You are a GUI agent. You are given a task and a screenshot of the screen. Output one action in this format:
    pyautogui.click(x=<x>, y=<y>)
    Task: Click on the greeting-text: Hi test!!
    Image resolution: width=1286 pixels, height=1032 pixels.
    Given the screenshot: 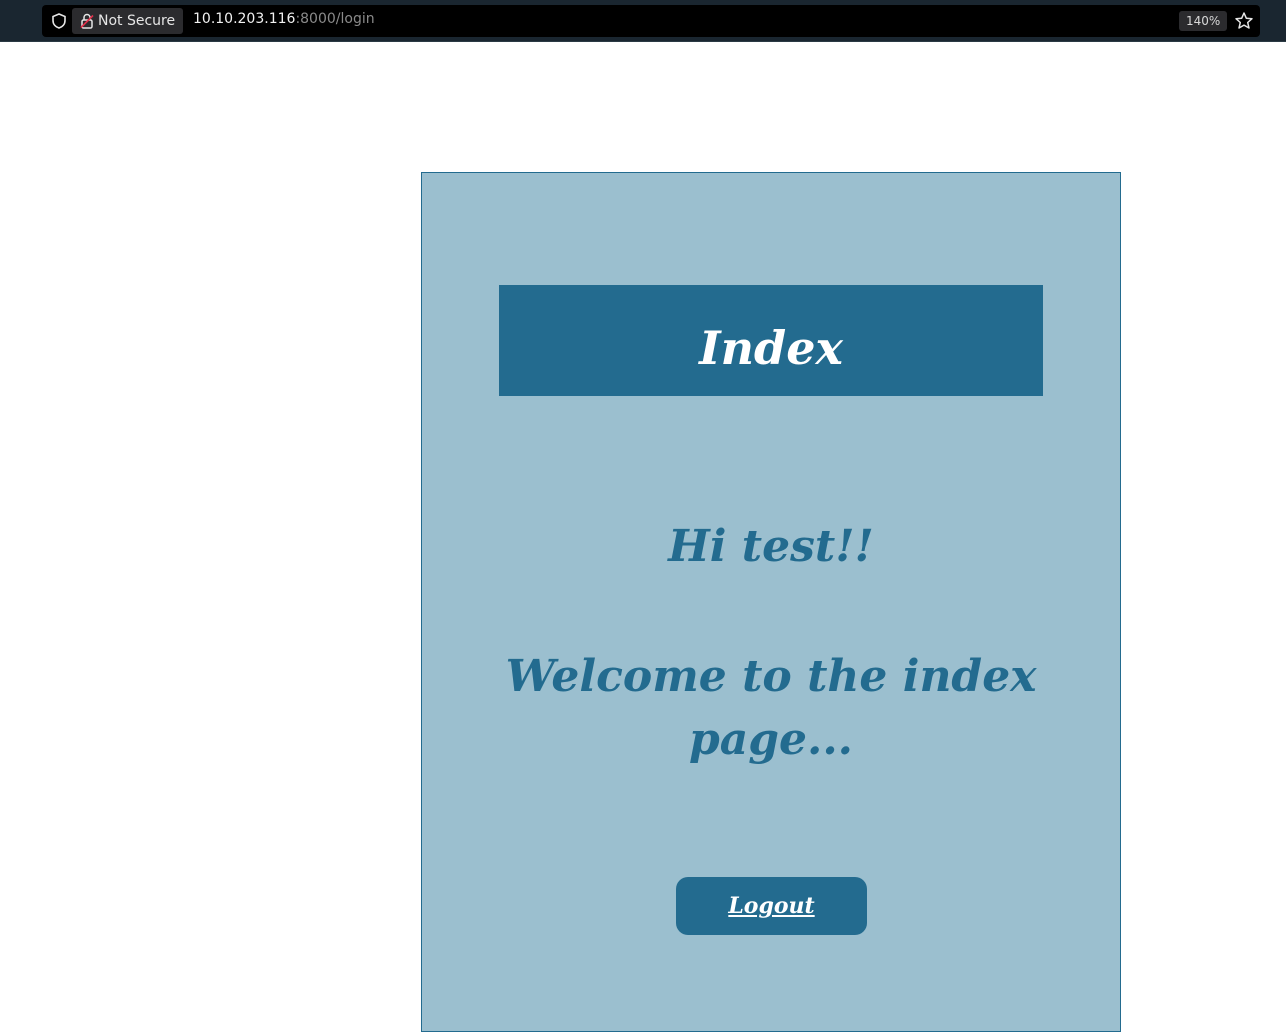 What is the action you would take?
    pyautogui.click(x=771, y=546)
    